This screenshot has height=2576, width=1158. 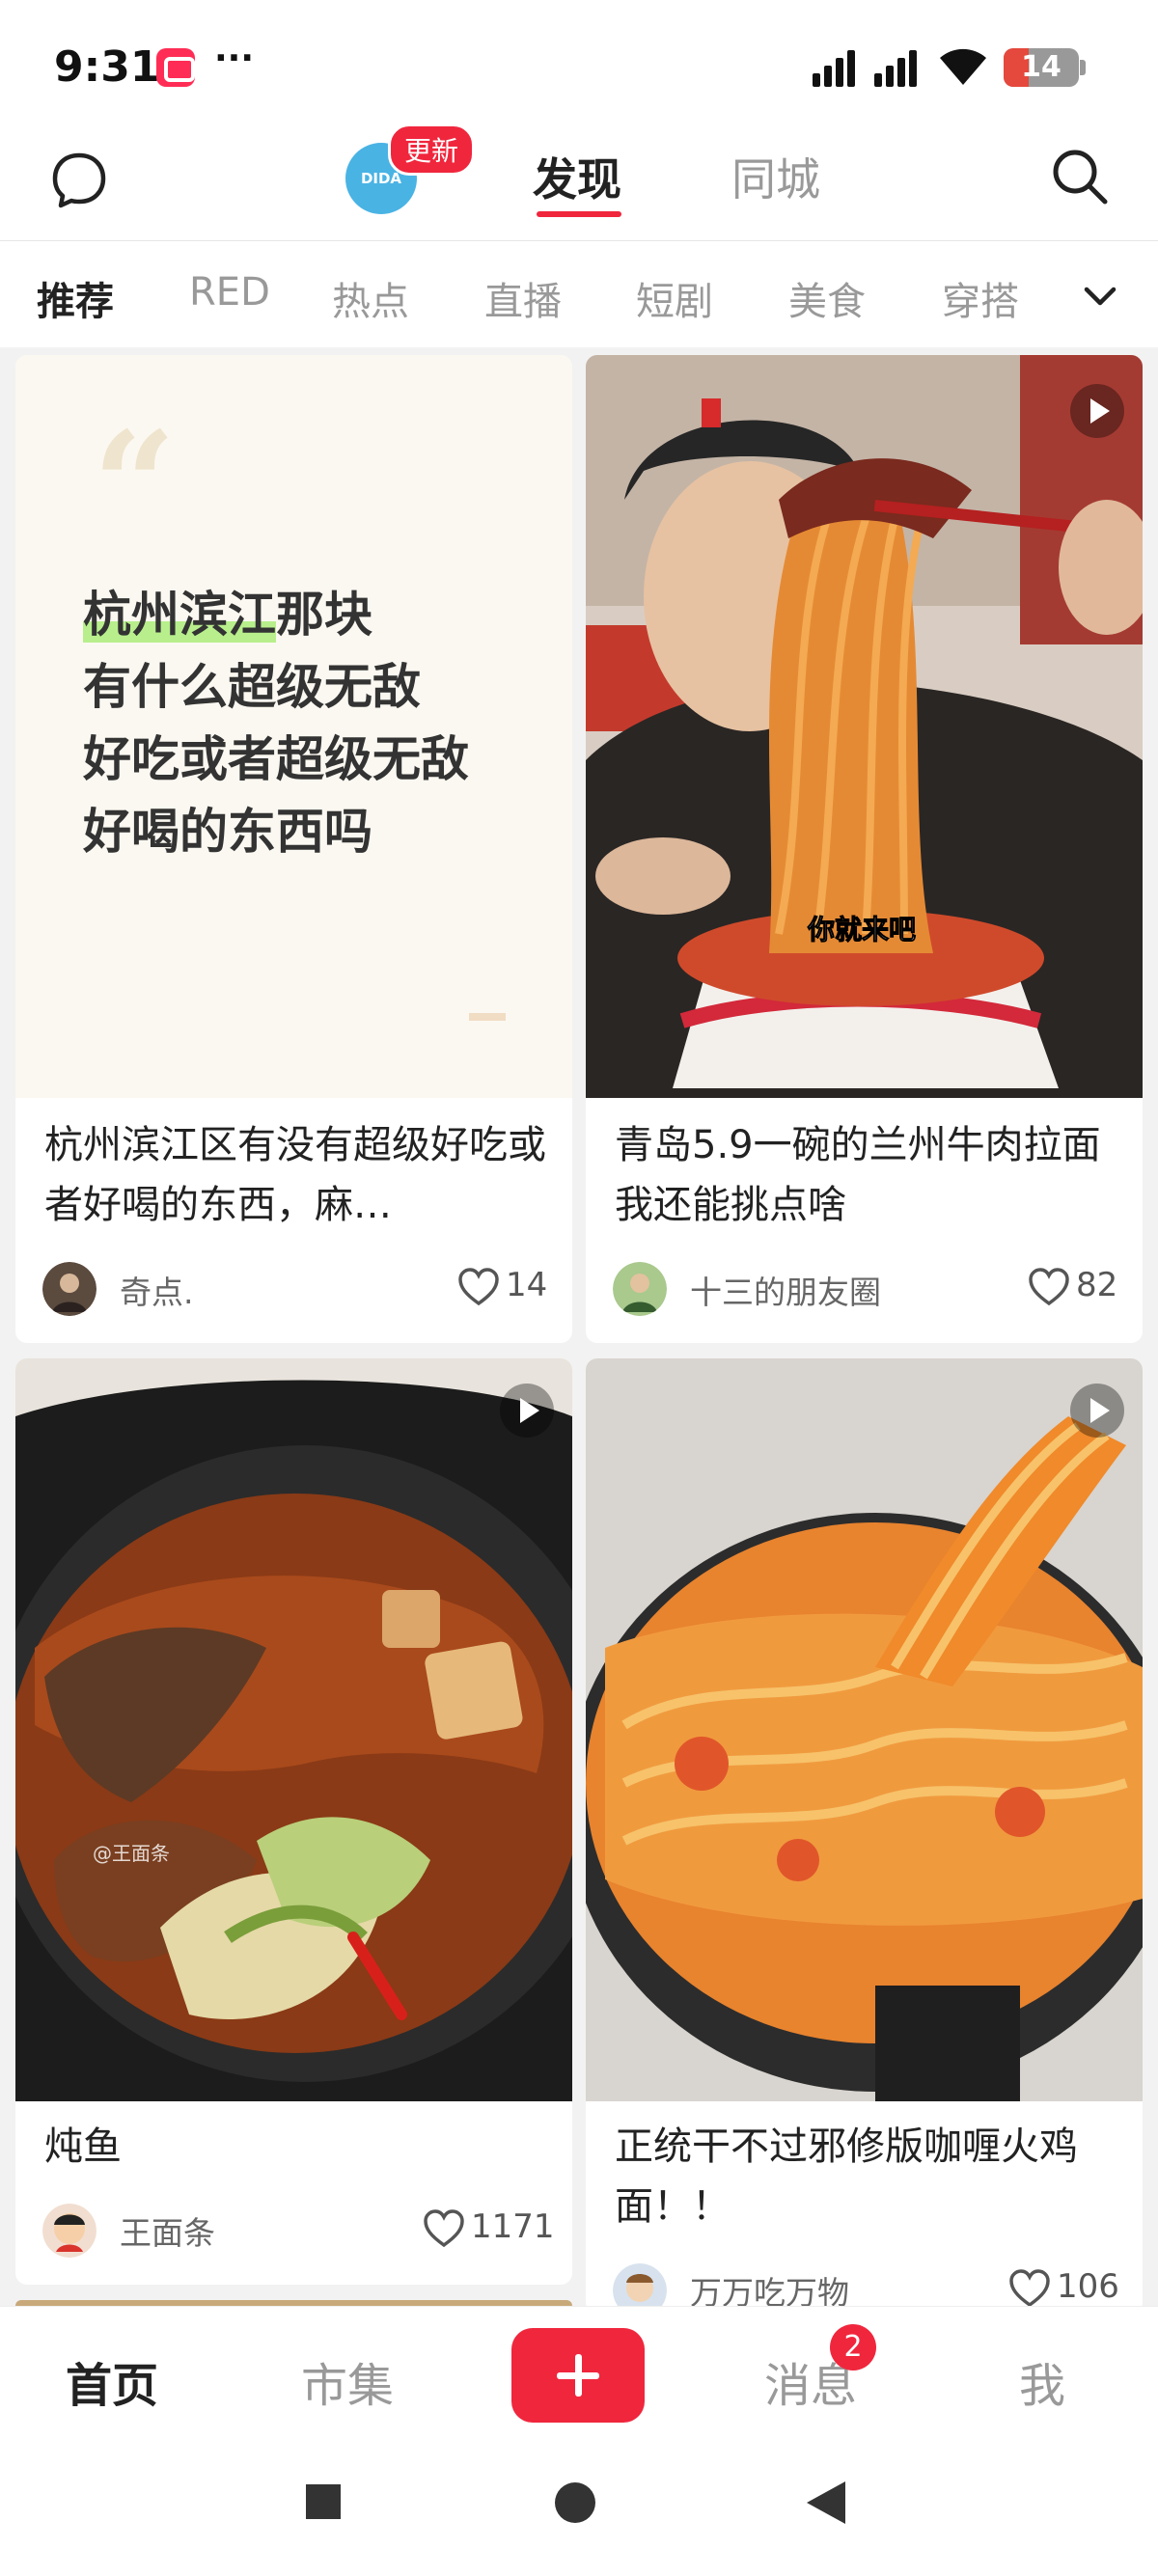 I want to click on like-count: 106, so click(x=1088, y=2286).